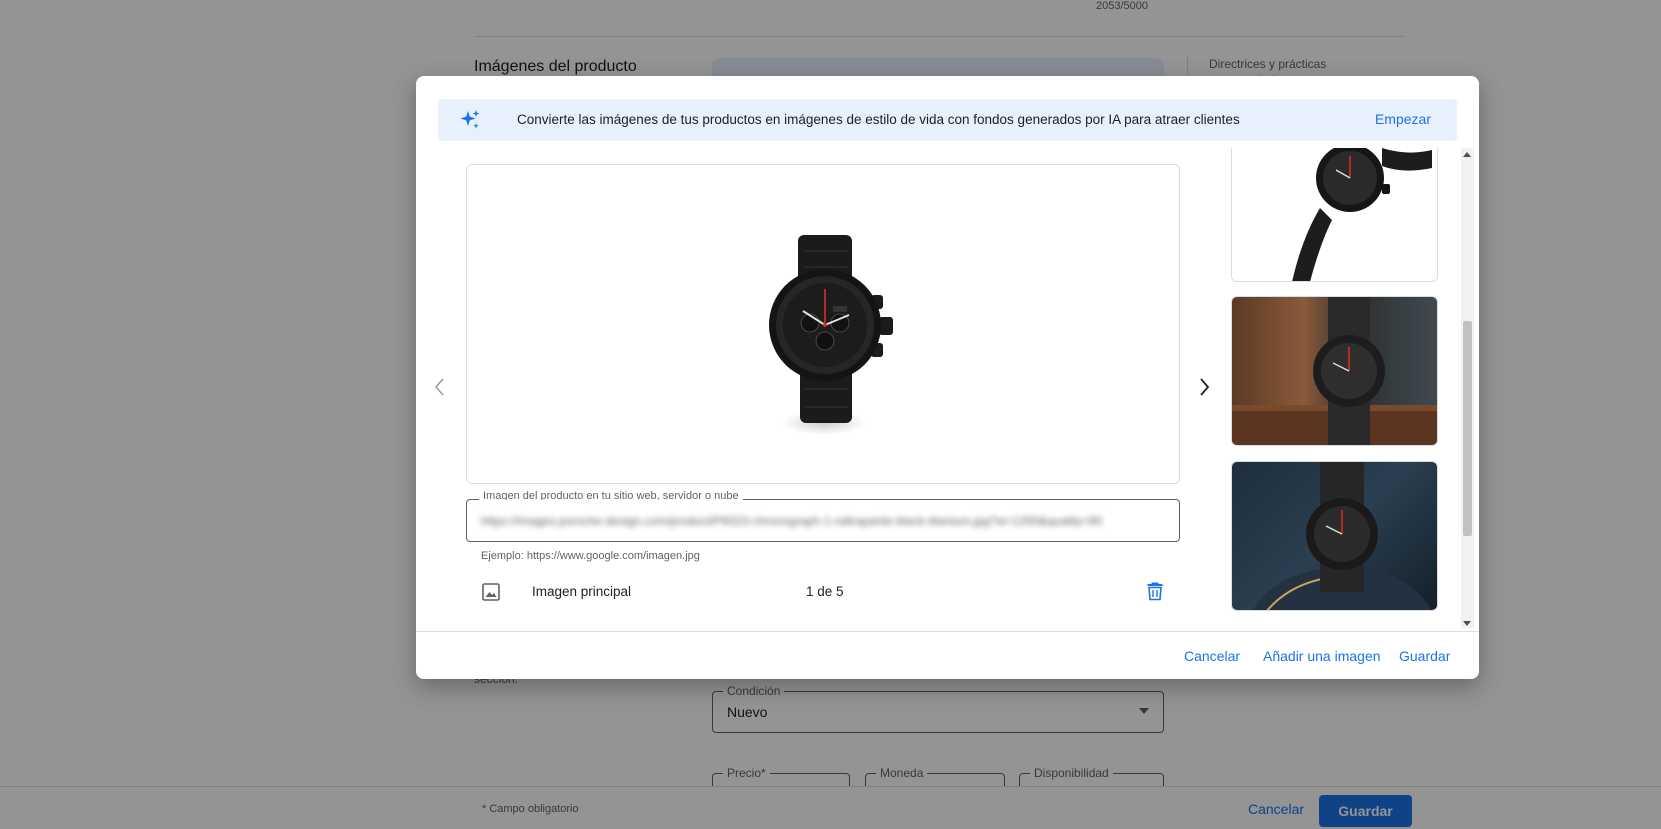  I want to click on add-image-button: Añadir una imagen, so click(1322, 656).